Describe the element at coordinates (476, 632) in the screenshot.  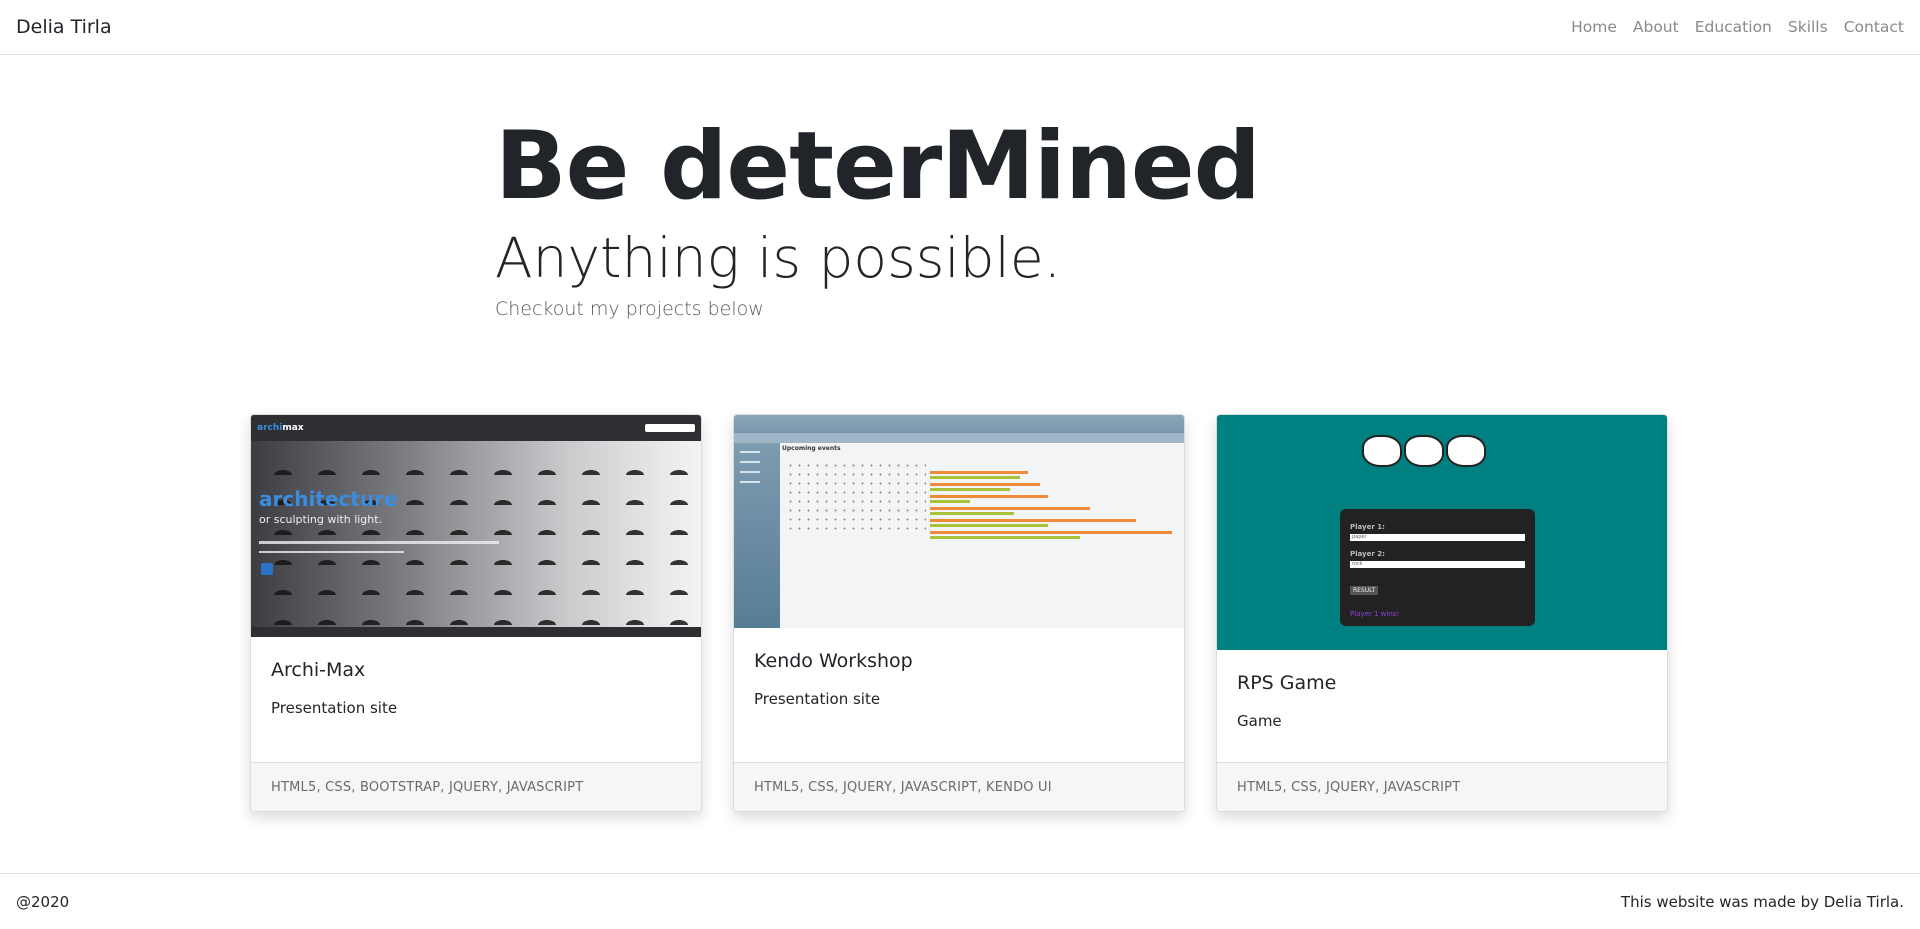
I see `archi-thumb-footer` at that location.